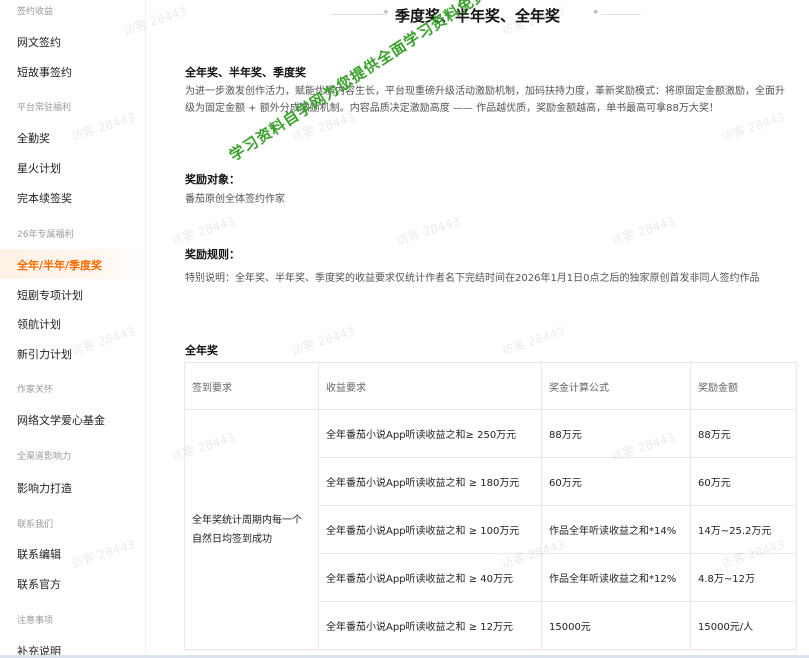 This screenshot has width=809, height=658. Describe the element at coordinates (743, 529) in the screenshot. I see `amount-cell: 14万~25.2万元` at that location.